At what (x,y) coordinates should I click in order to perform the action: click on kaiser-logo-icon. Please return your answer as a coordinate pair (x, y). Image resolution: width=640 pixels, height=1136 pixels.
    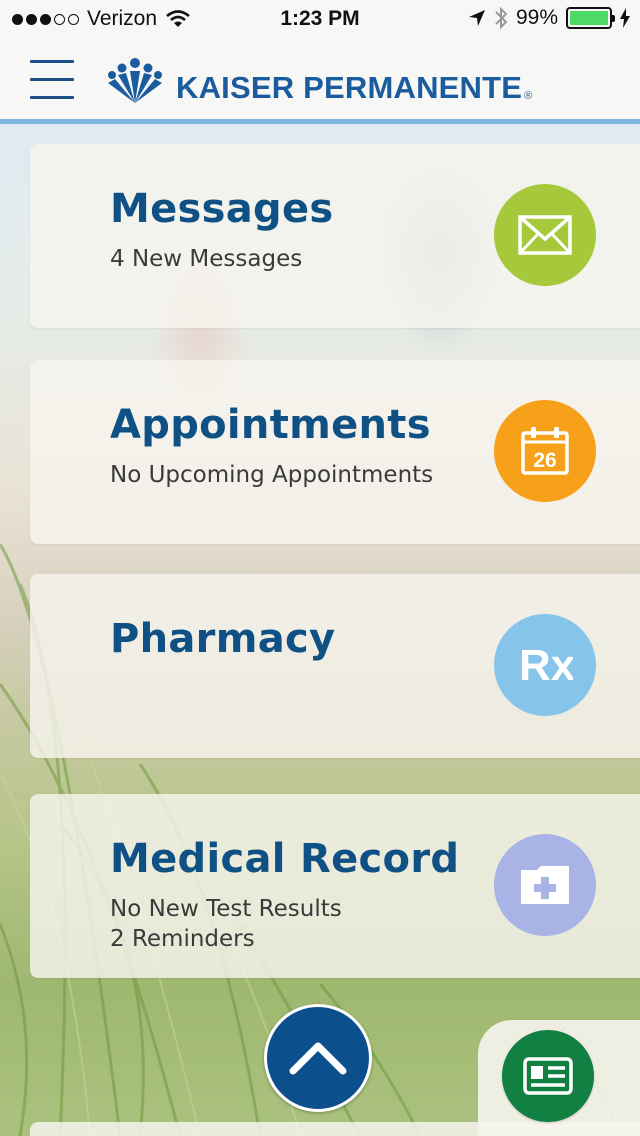
    Looking at the image, I should click on (135, 80).